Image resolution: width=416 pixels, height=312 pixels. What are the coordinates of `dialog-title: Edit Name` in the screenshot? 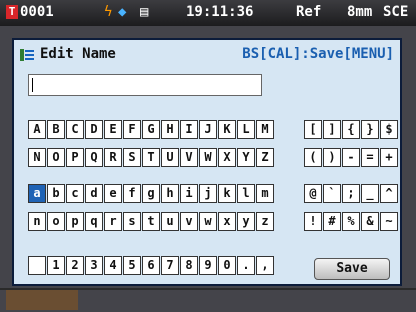 It's located at (78, 54).